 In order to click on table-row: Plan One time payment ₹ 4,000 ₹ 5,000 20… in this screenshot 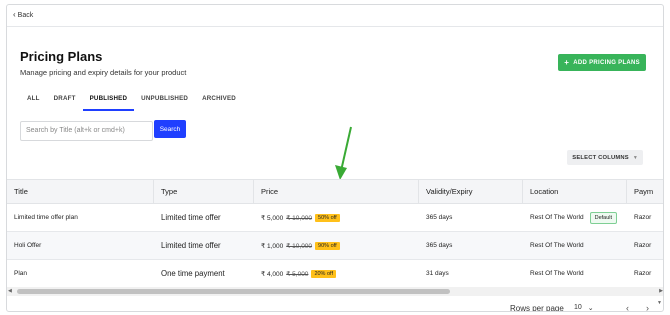, I will do `click(335, 274)`.